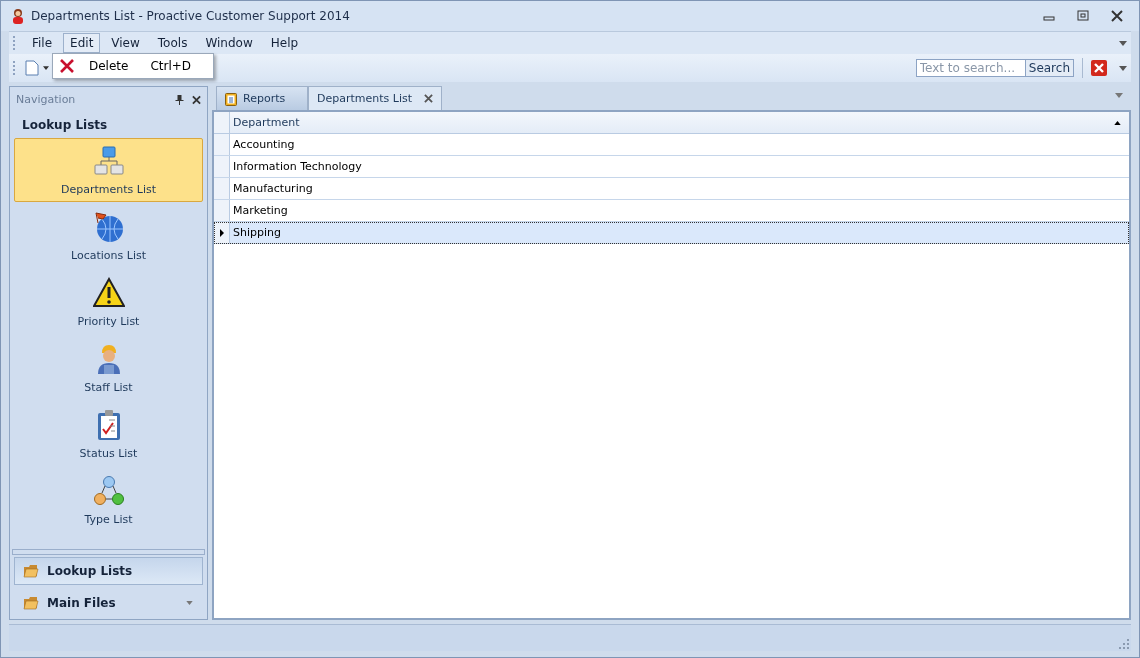 This screenshot has width=1140, height=658. What do you see at coordinates (231, 98) in the screenshot?
I see `clipboard-icon` at bounding box center [231, 98].